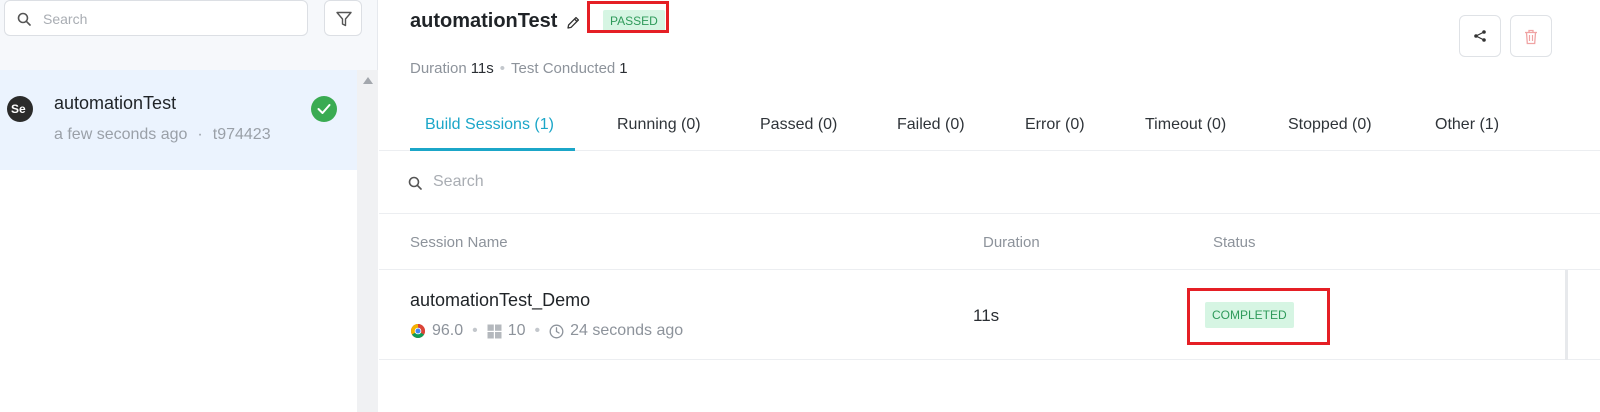  I want to click on delete-button, so click(1531, 36).